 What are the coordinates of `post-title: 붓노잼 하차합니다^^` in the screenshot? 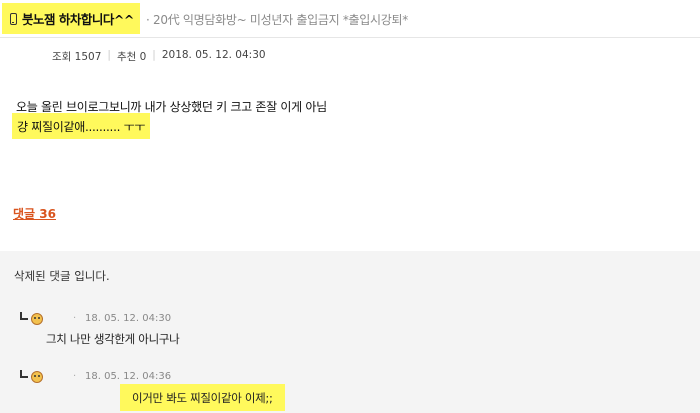 It's located at (78, 19).